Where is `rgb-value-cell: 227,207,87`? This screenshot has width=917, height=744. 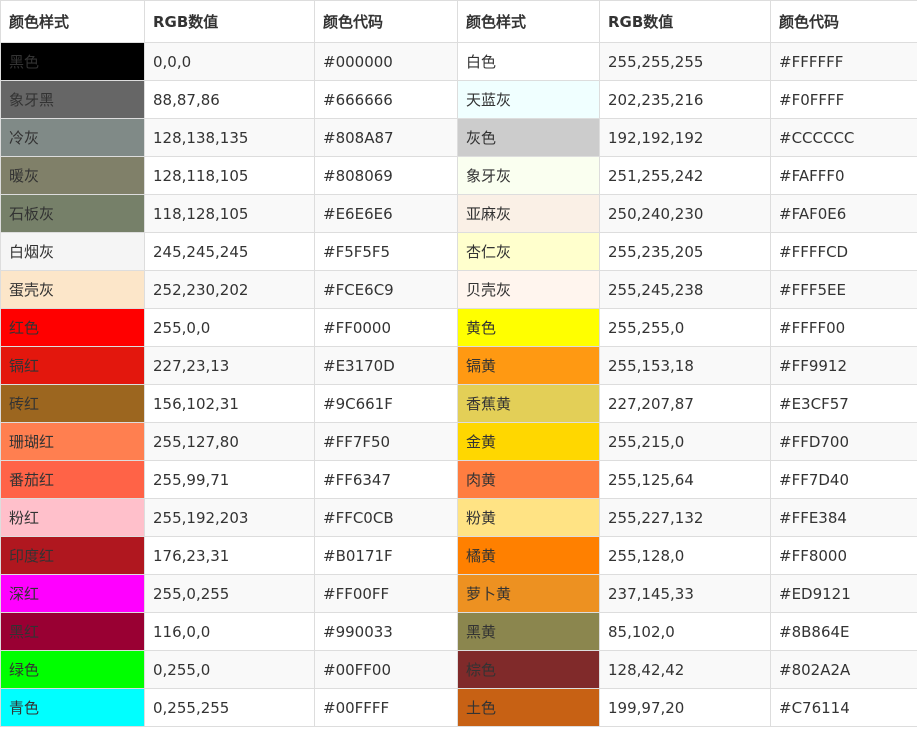
rgb-value-cell: 227,207,87 is located at coordinates (685, 403).